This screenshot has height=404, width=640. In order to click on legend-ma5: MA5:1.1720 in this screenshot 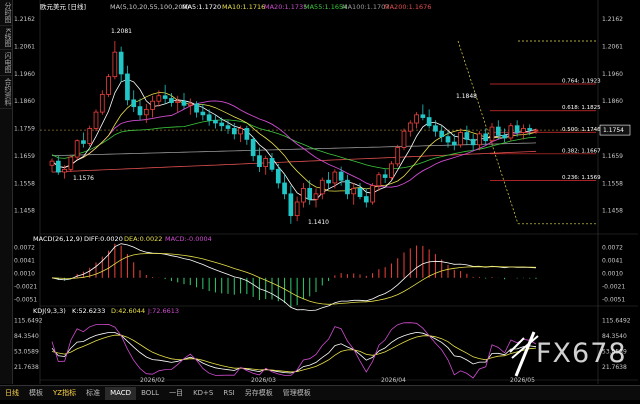, I will do `click(201, 7)`.